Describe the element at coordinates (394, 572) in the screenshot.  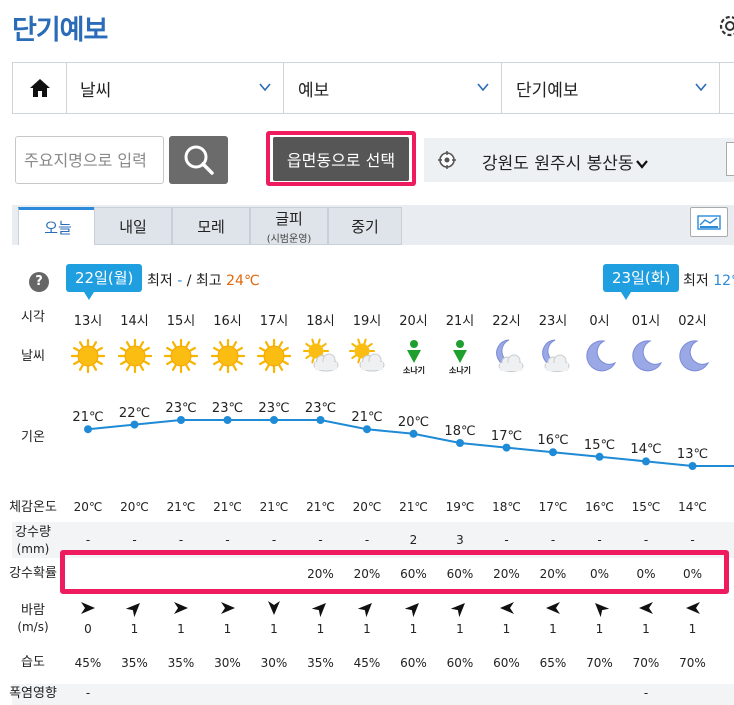
I see `highlight-box-probability` at that location.